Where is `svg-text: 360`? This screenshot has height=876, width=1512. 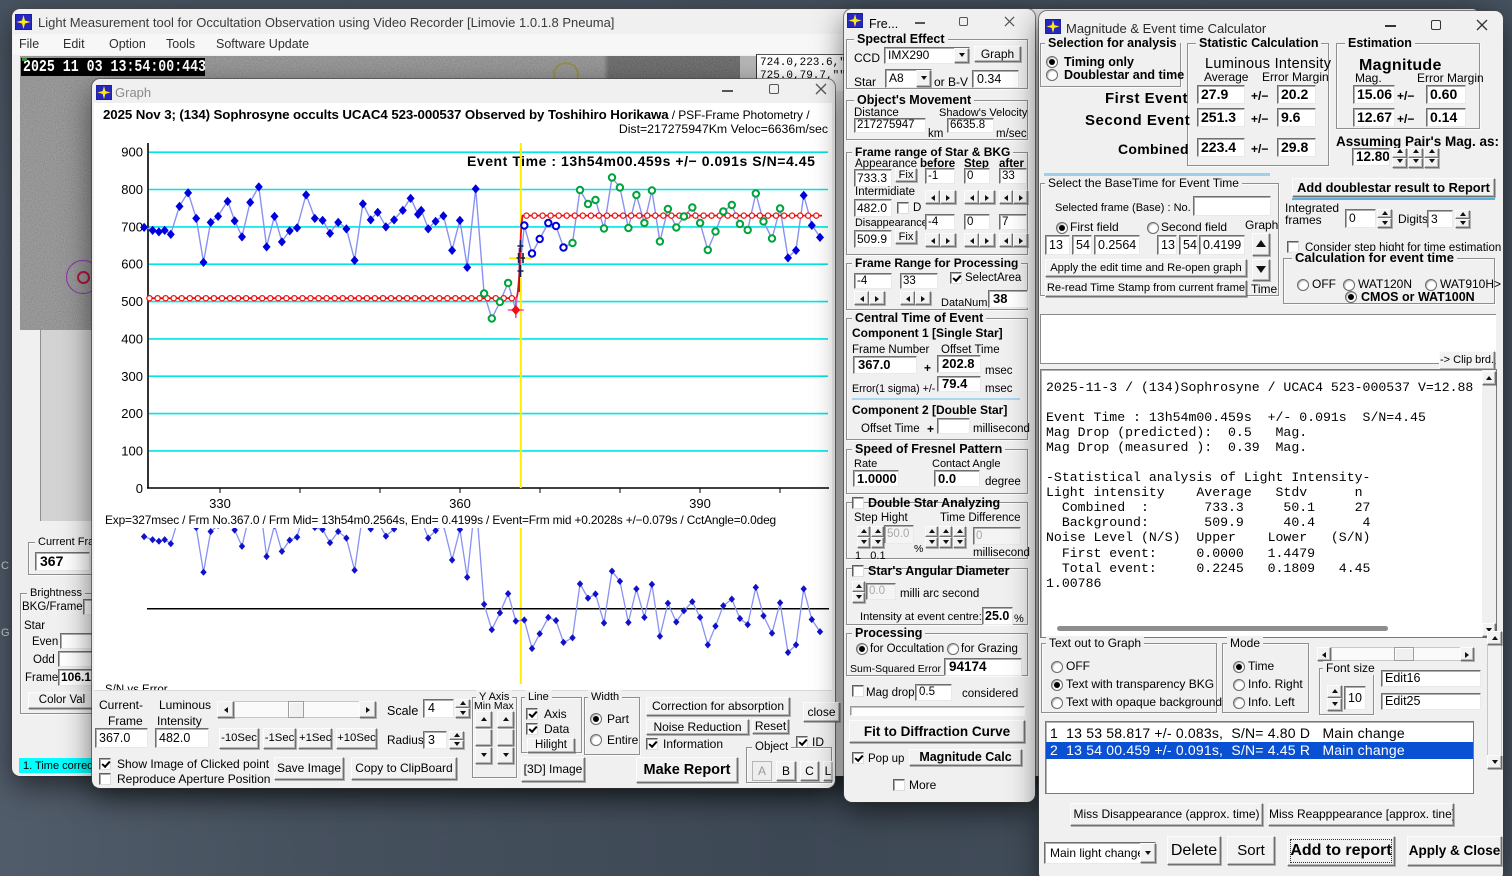
svg-text: 360 is located at coordinates (460, 503).